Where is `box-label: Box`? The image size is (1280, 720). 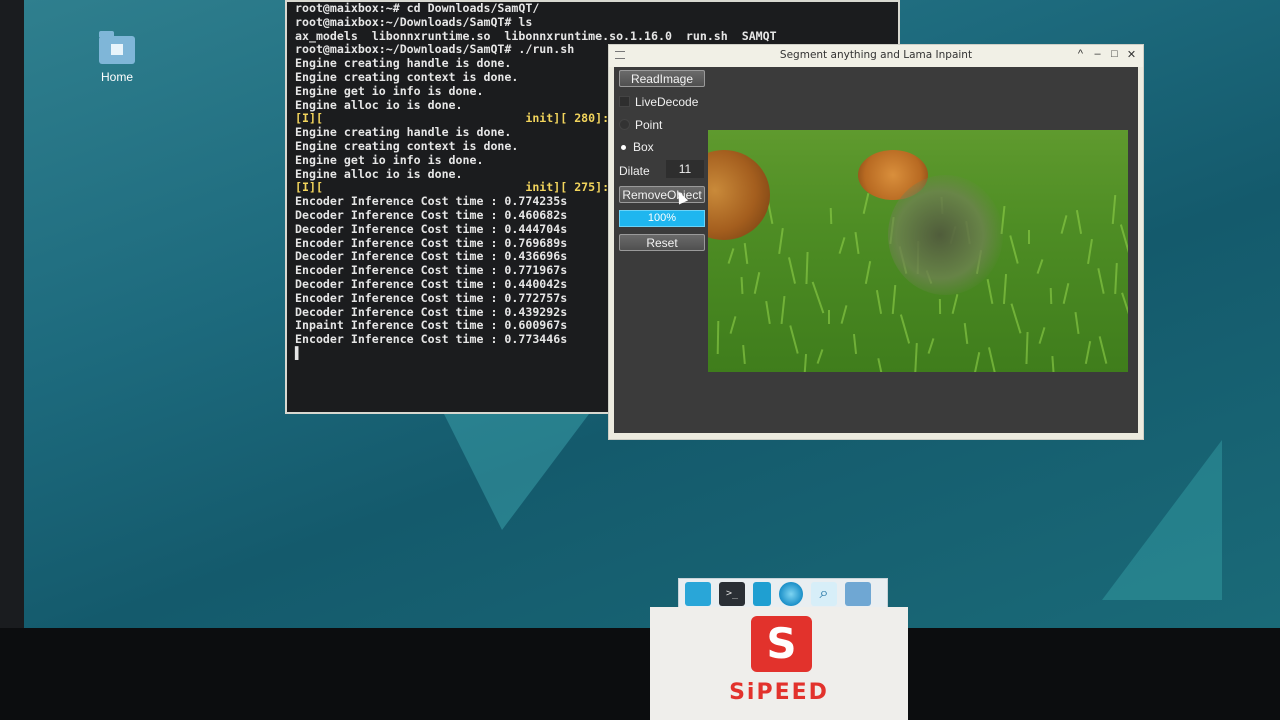 box-label: Box is located at coordinates (643, 147).